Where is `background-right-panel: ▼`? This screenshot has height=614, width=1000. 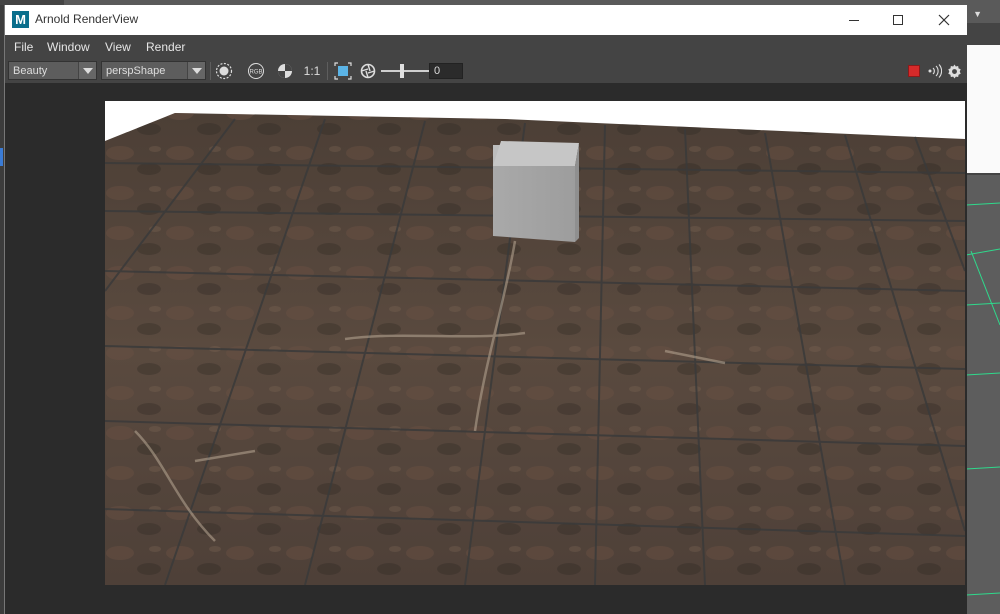
background-right-panel: ▼ is located at coordinates (983, 309).